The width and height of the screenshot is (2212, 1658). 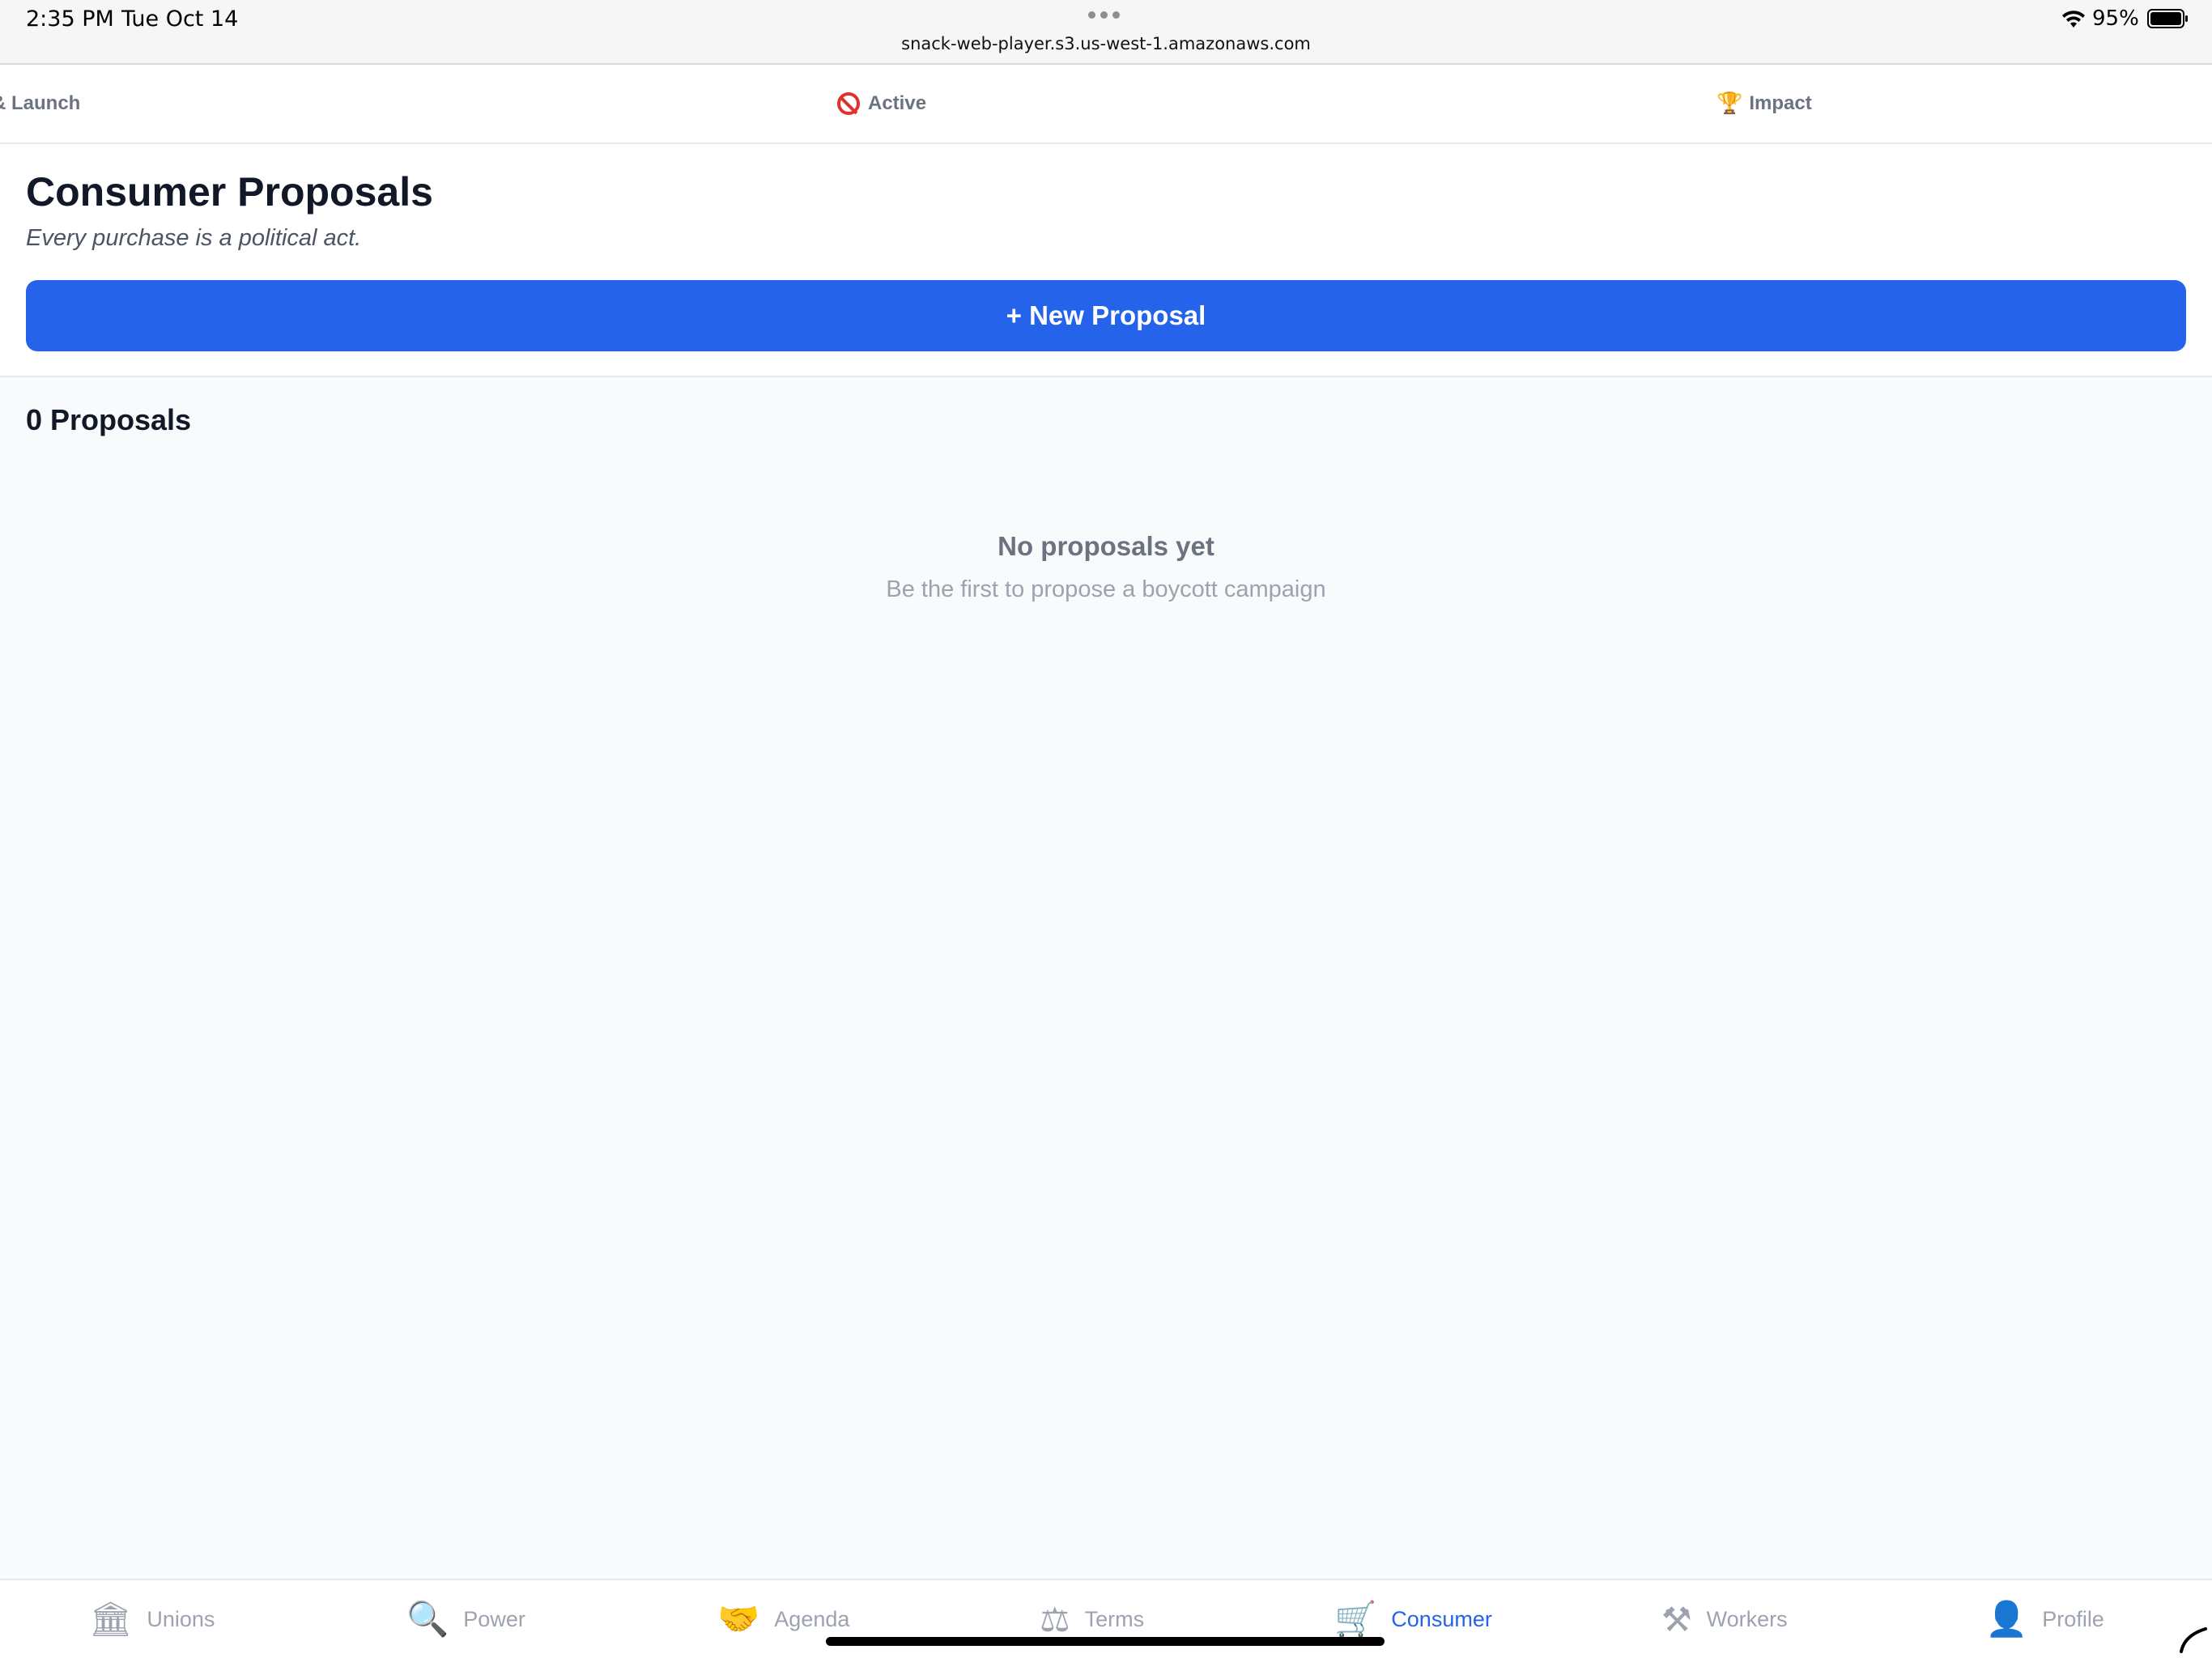 I want to click on new-proposal-button: + New Proposal, so click(x=1106, y=315).